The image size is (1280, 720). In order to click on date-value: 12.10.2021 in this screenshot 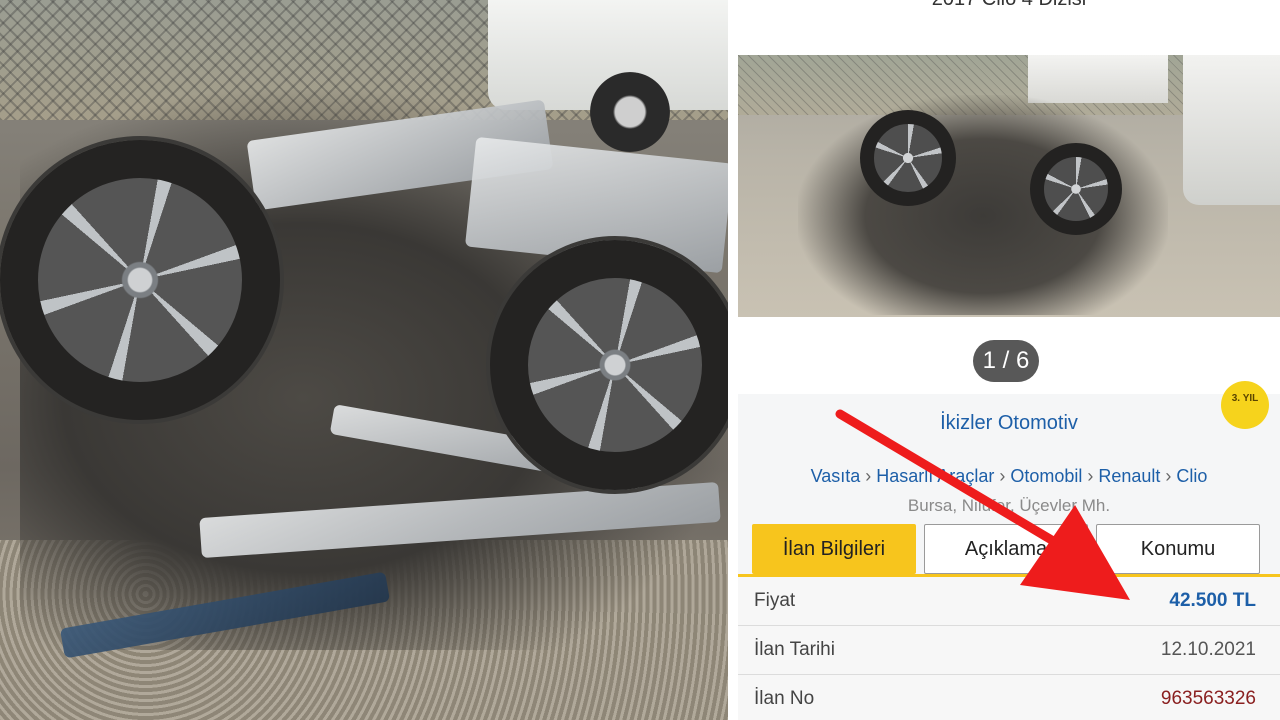, I will do `click(1208, 649)`.